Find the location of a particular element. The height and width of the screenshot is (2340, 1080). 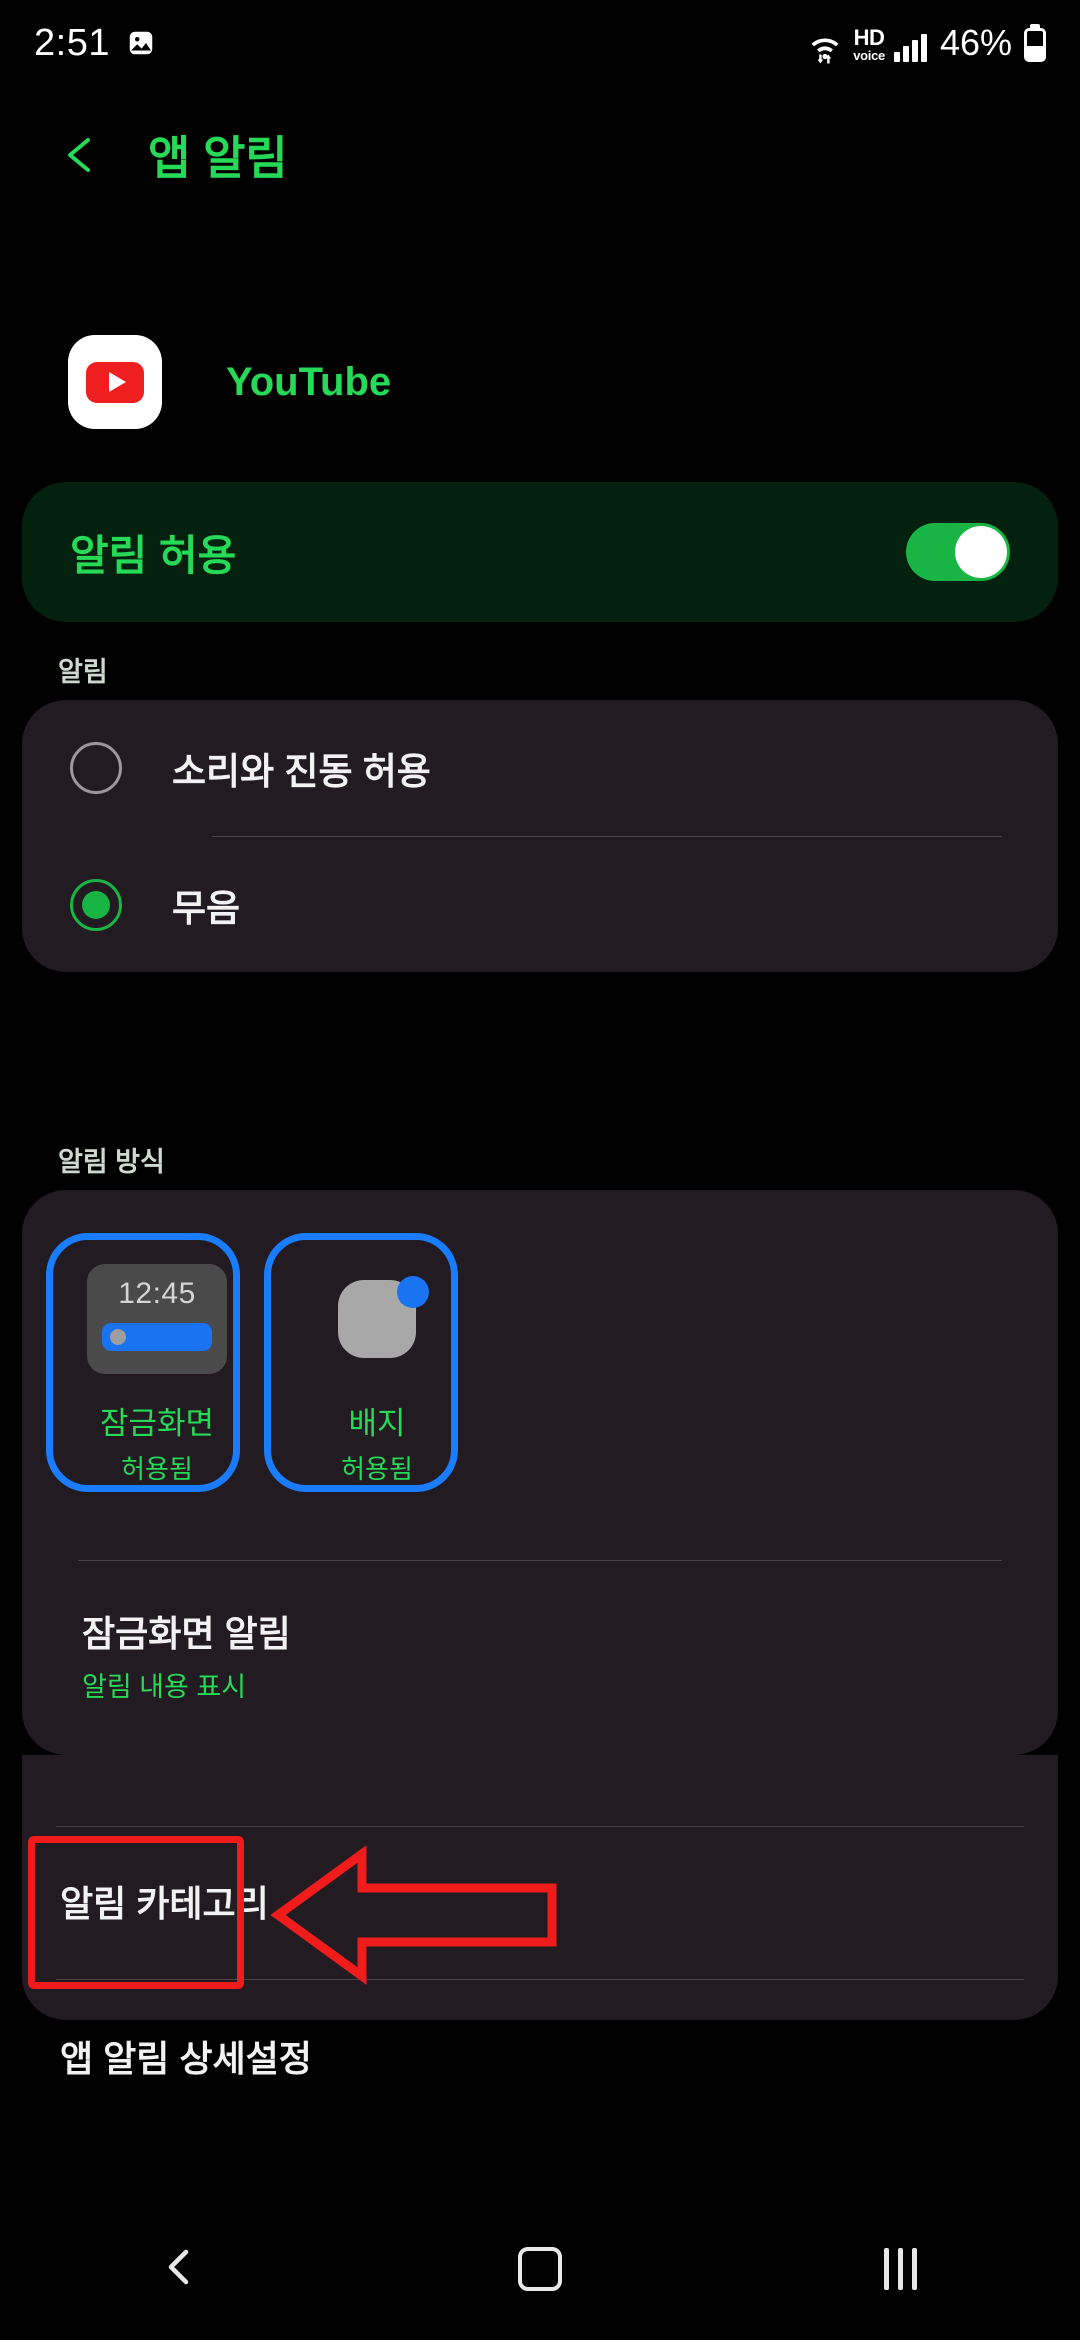

tile-badge: 배지 허용됨 is located at coordinates (377, 1369).